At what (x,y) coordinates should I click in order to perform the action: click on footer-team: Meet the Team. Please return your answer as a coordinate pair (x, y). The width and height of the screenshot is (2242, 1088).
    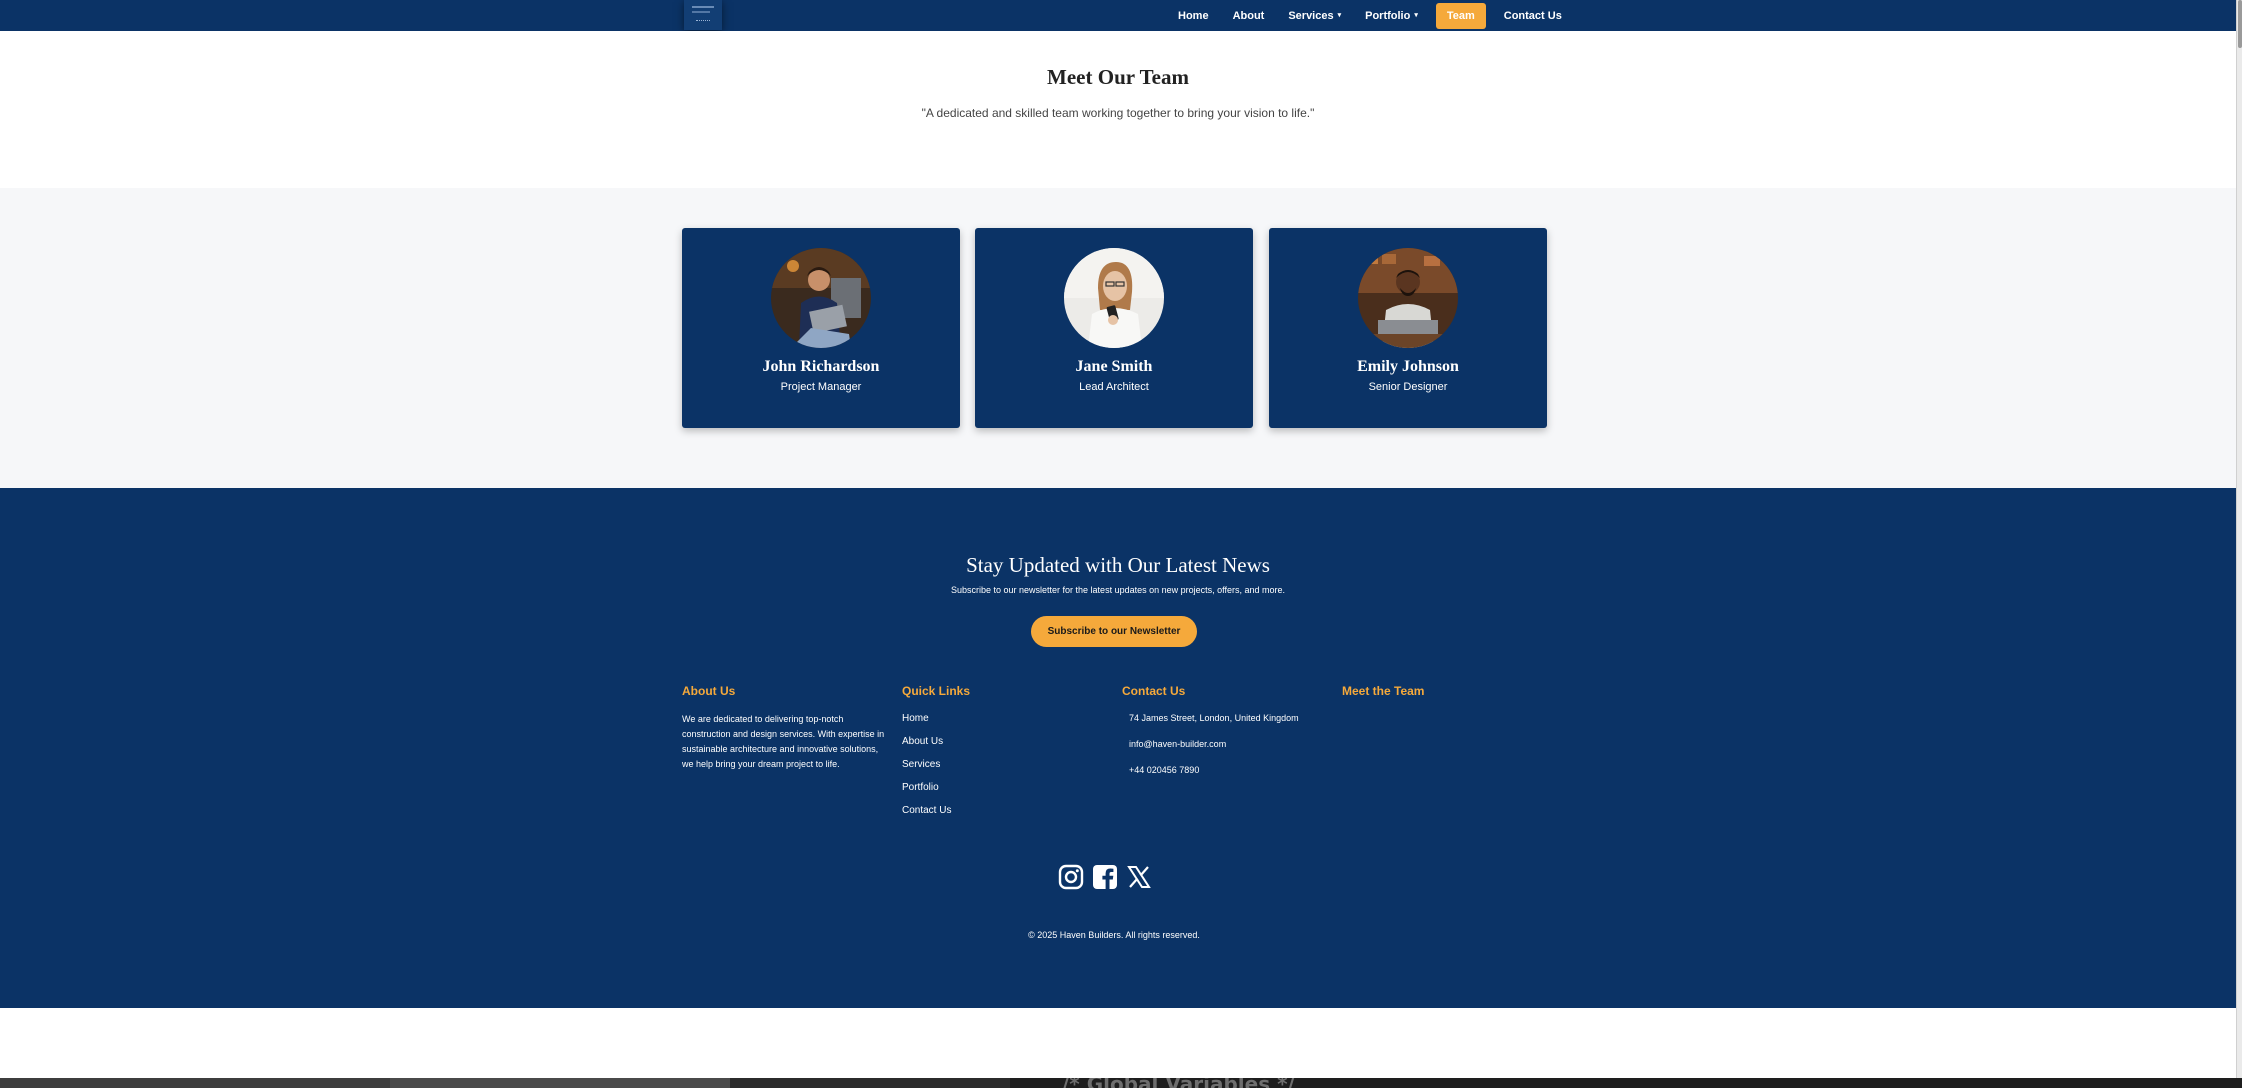
    Looking at the image, I should click on (1383, 698).